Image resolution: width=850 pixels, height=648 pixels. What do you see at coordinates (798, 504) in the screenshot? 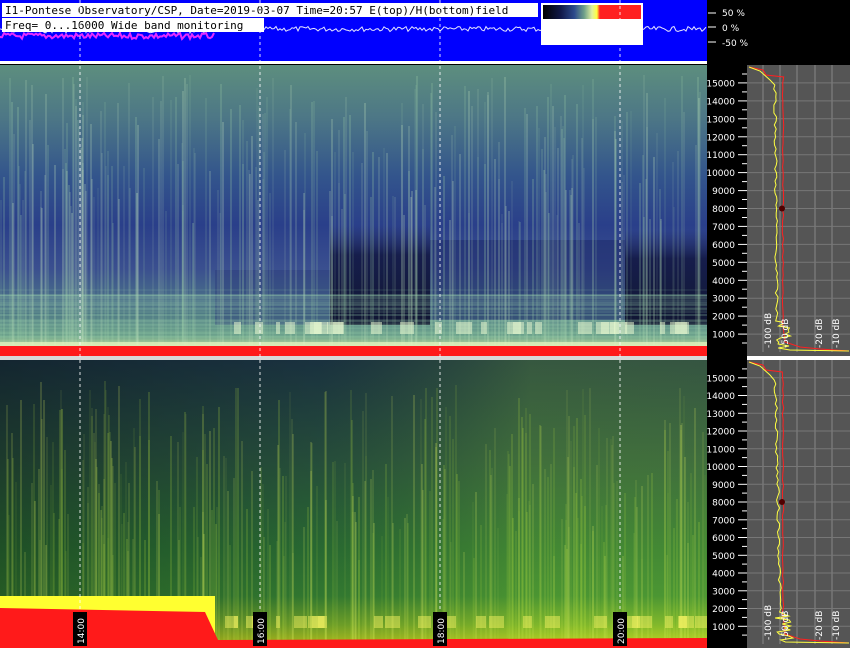
I see `spectrum-plot-bottom: -100 dB -50 dB -20 dB -10 dB` at bounding box center [798, 504].